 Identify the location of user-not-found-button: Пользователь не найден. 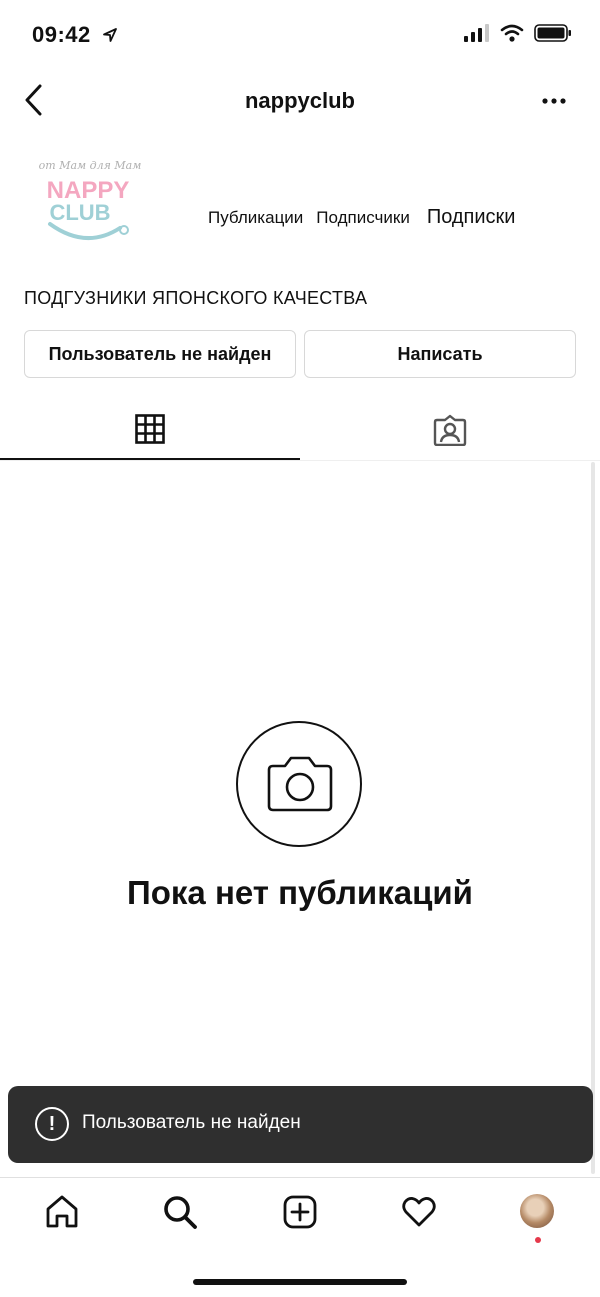
(160, 354).